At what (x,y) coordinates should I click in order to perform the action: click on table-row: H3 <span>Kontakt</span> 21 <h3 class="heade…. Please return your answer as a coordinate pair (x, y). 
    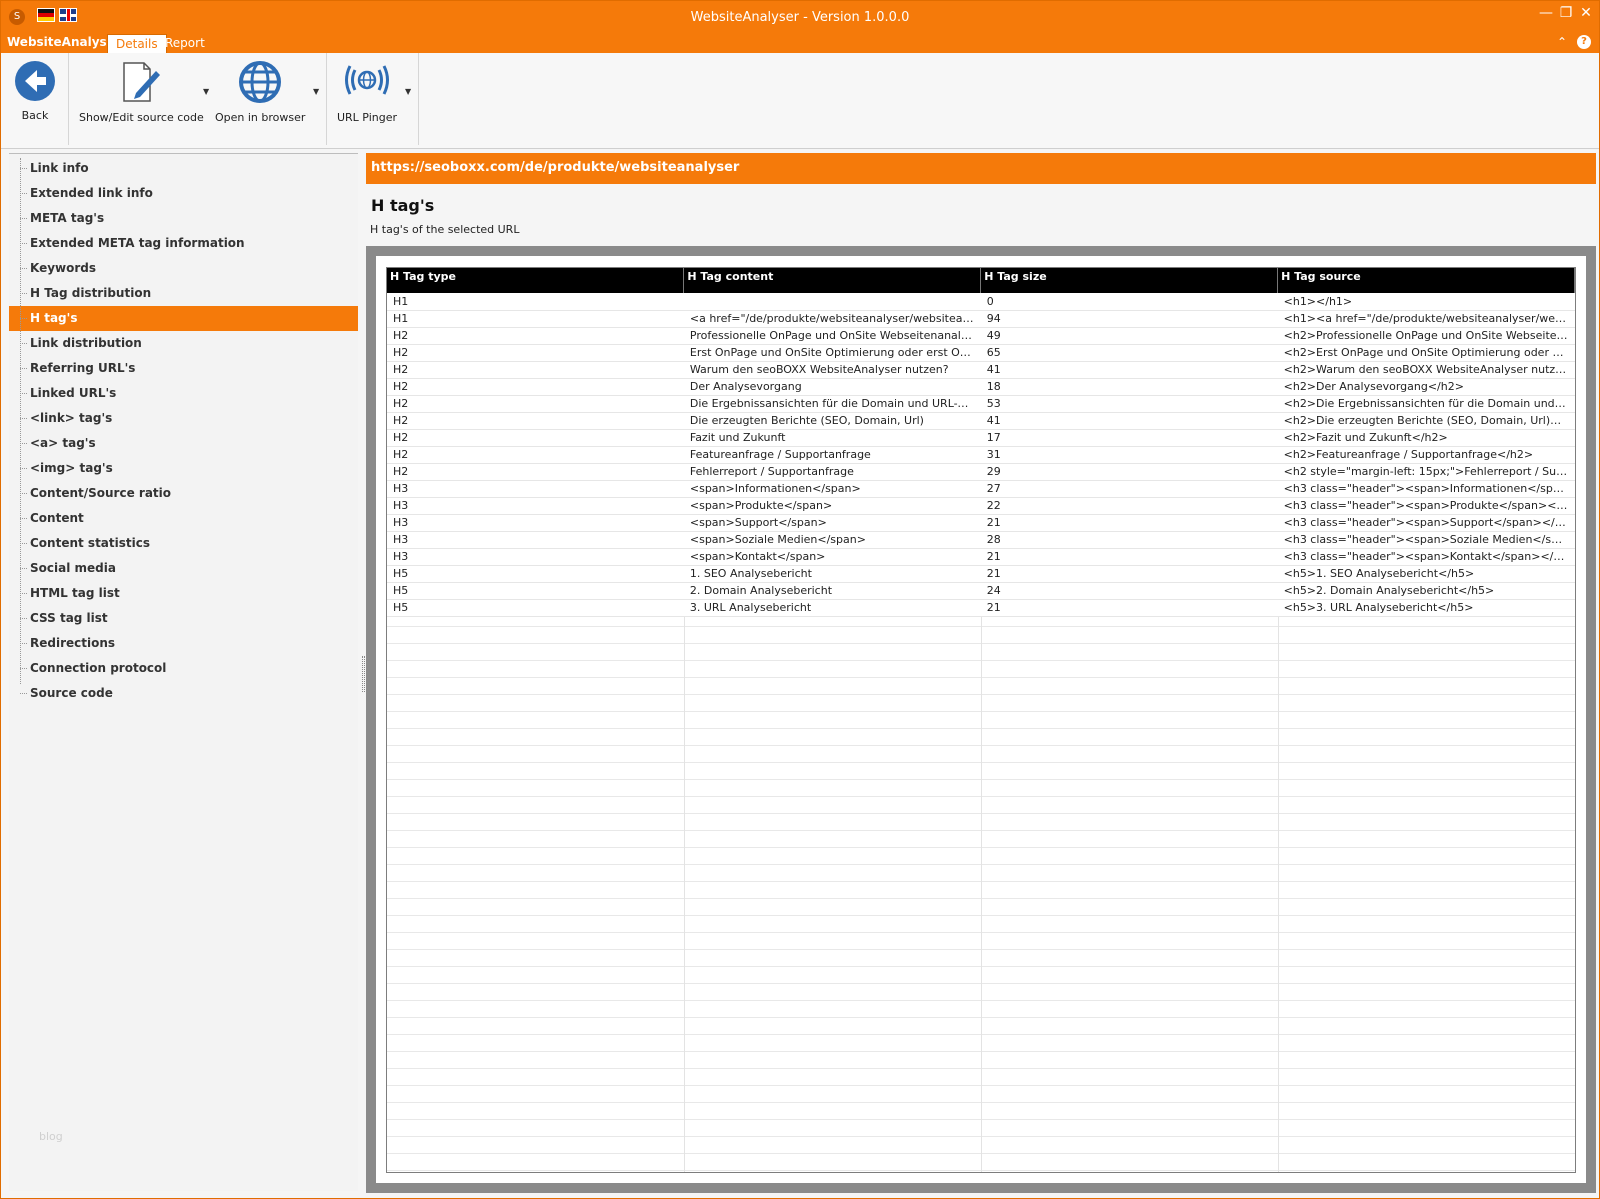
    Looking at the image, I should click on (981, 557).